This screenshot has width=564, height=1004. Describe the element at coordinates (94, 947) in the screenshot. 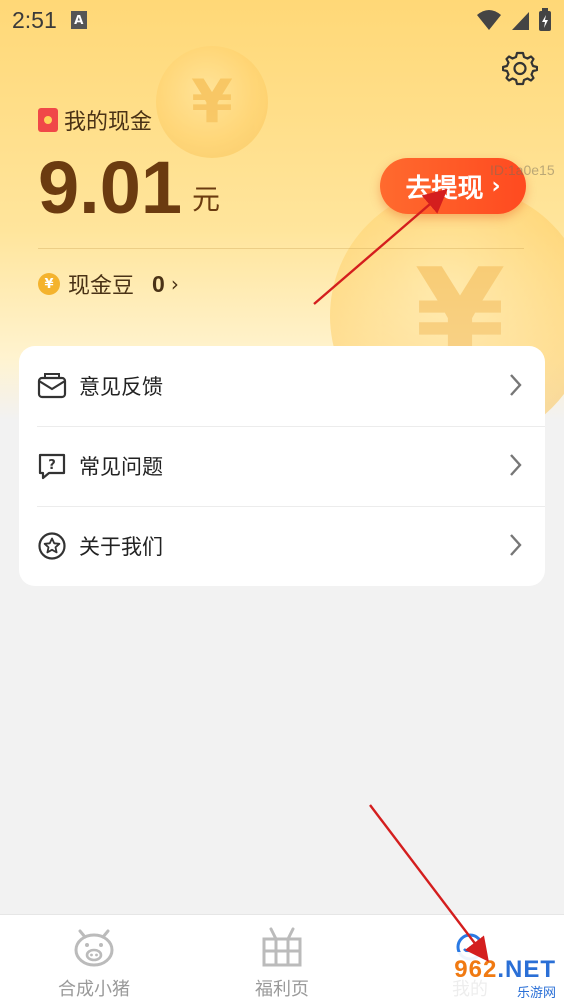

I see `pig-icon` at that location.